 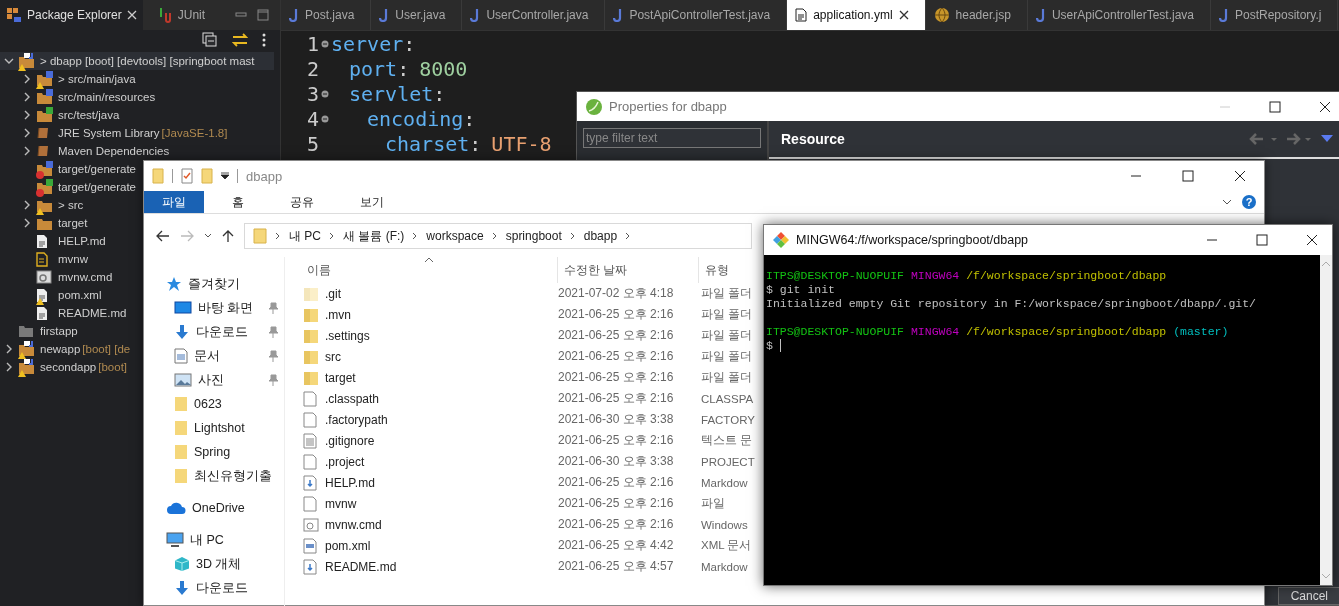 I want to click on address-bar: 내 PC 새 볼륨 (F:) workspace springboot dbapp, so click(x=498, y=236).